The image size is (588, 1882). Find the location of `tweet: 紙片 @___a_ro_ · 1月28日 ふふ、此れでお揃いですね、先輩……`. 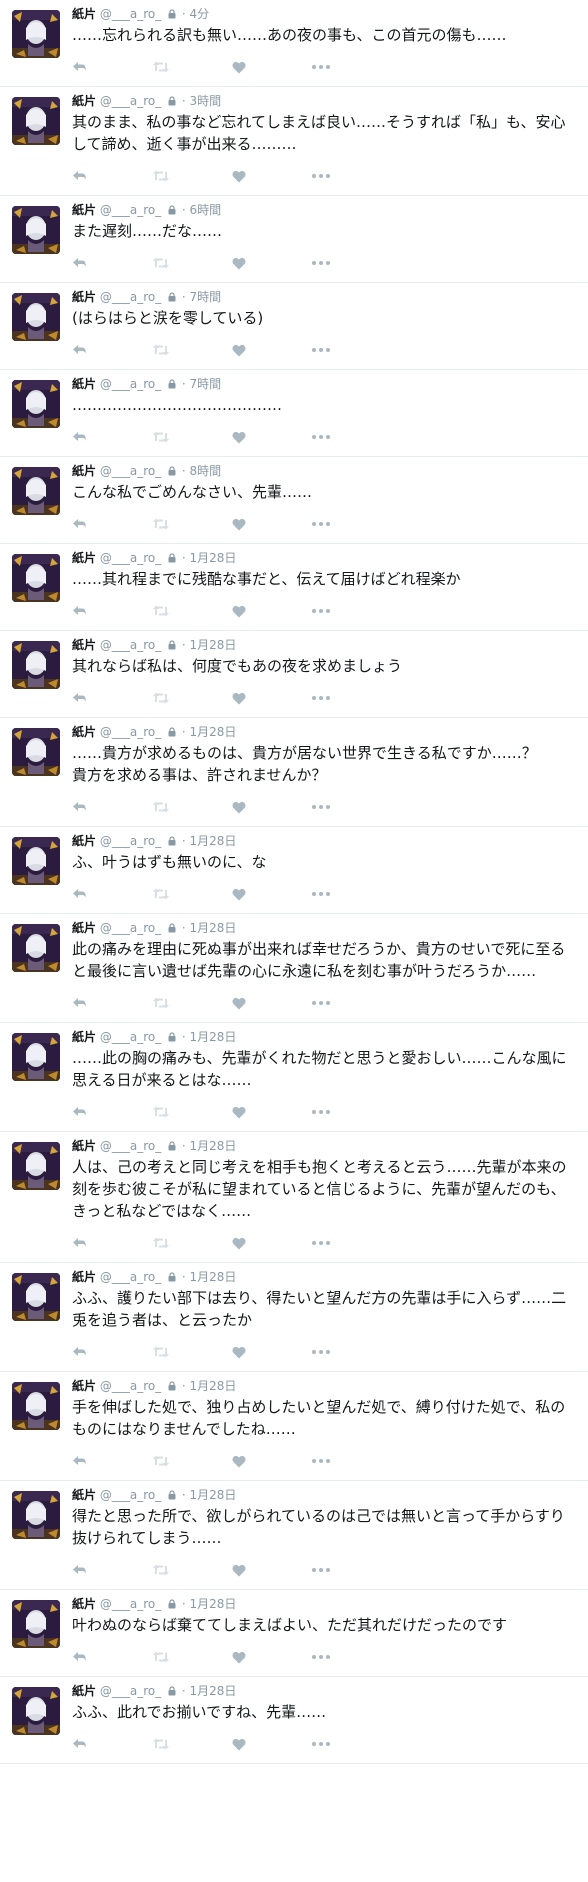

tweet: 紙片 @___a_ro_ · 1月28日 ふふ、此れでお揃いですね、先輩…… is located at coordinates (294, 1720).